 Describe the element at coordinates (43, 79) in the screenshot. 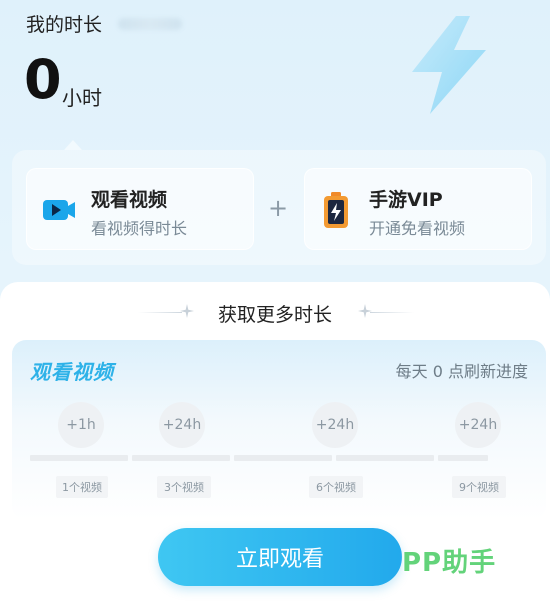

I see `hours-value: 0` at that location.